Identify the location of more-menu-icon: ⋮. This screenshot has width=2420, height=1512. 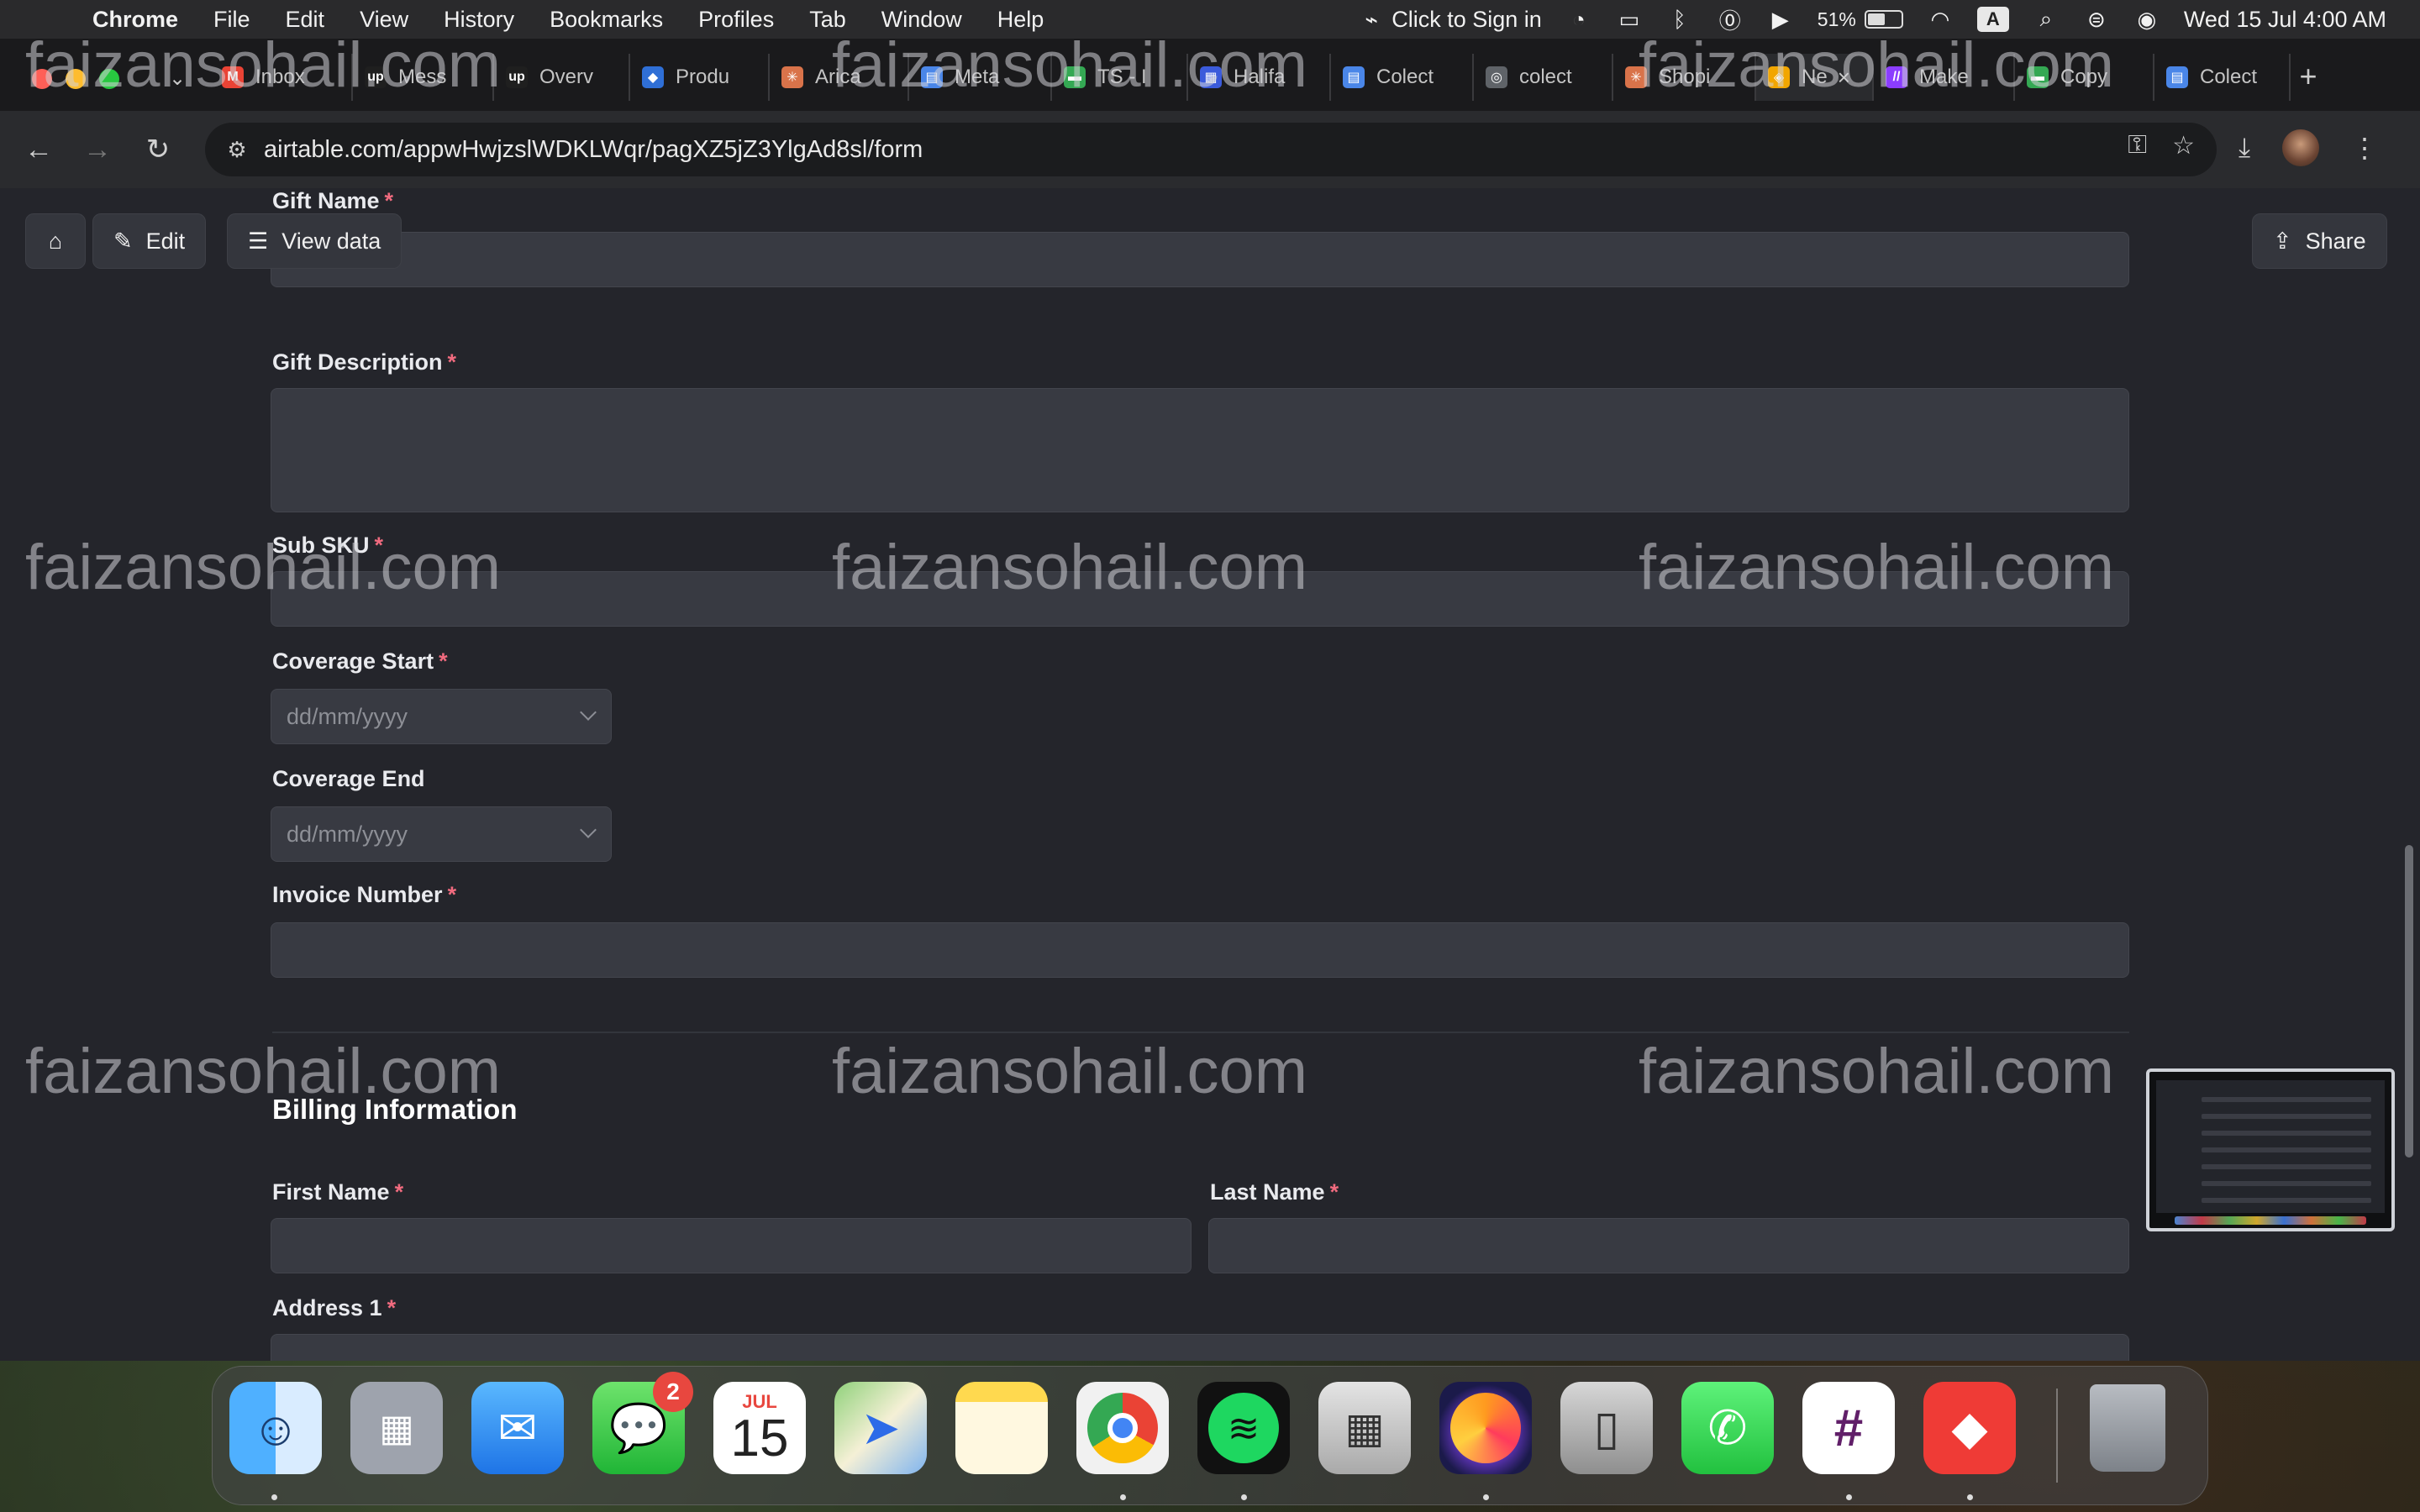
(2364, 148).